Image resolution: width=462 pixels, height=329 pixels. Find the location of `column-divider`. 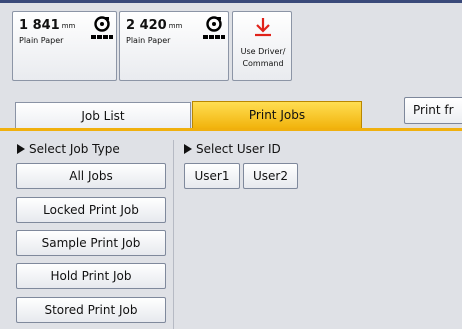

column-divider is located at coordinates (173, 234).